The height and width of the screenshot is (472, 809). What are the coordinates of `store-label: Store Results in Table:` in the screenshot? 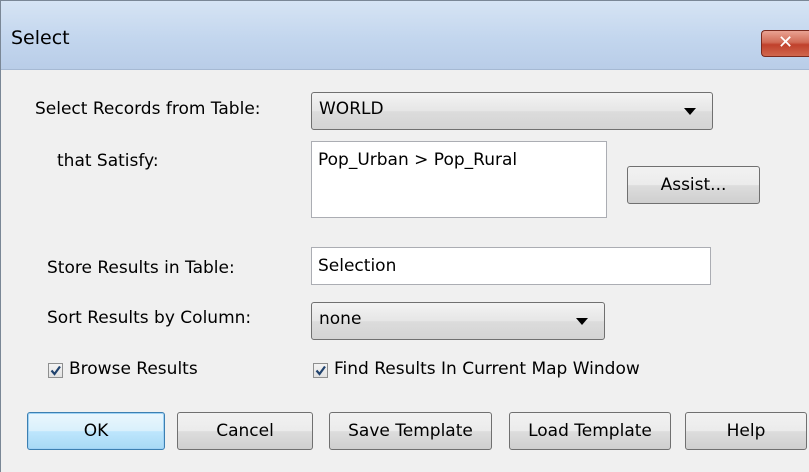 It's located at (141, 268).